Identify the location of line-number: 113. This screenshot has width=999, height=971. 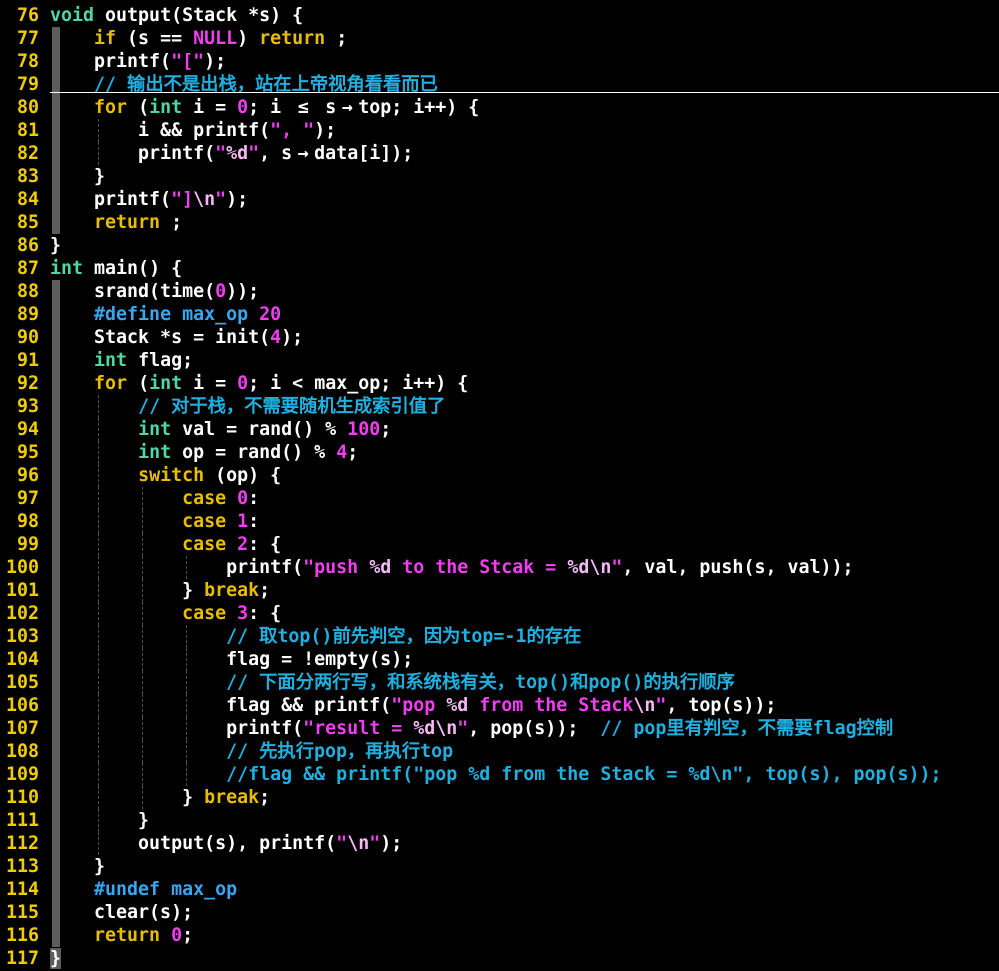
(22, 866).